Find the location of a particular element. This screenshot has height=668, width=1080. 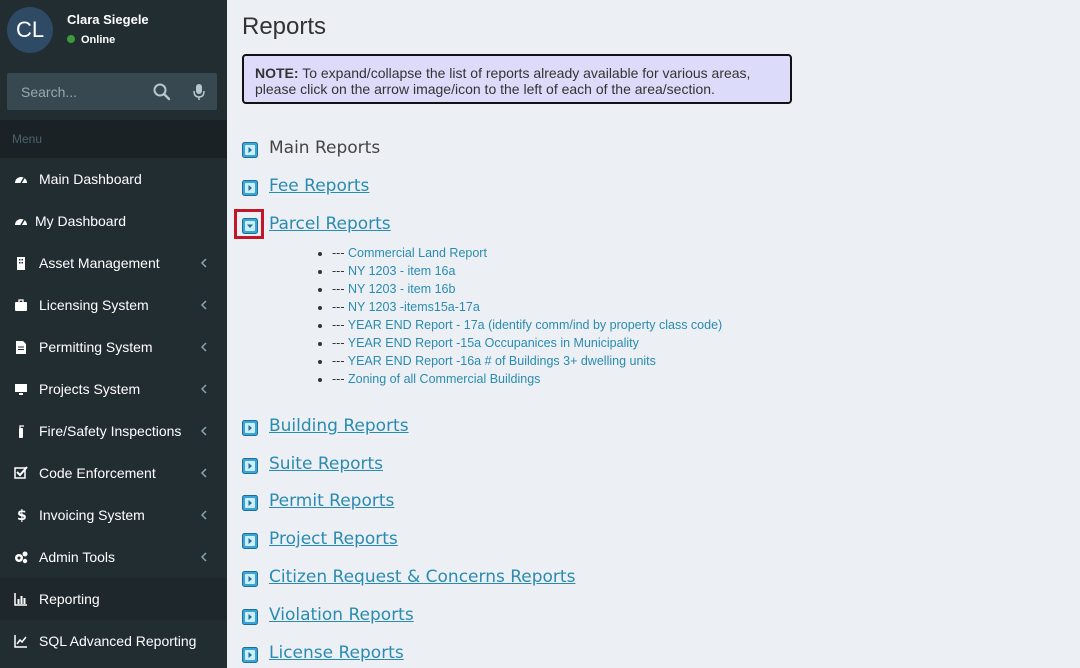

report-link: NY 1203 - item 16b is located at coordinates (401, 289).